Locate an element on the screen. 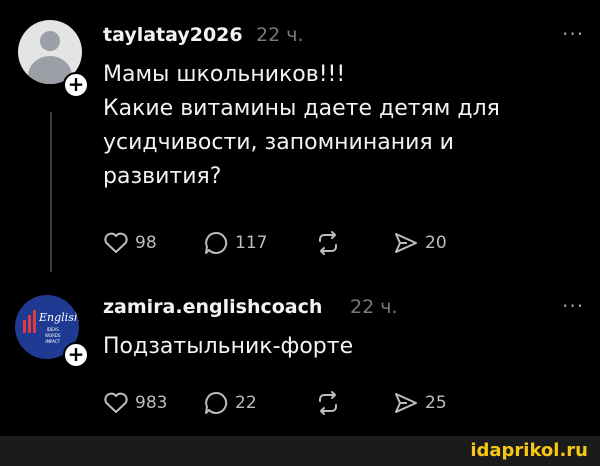 This screenshot has width=600, height=466. avatar-logo-title: English is located at coordinates (59, 317).